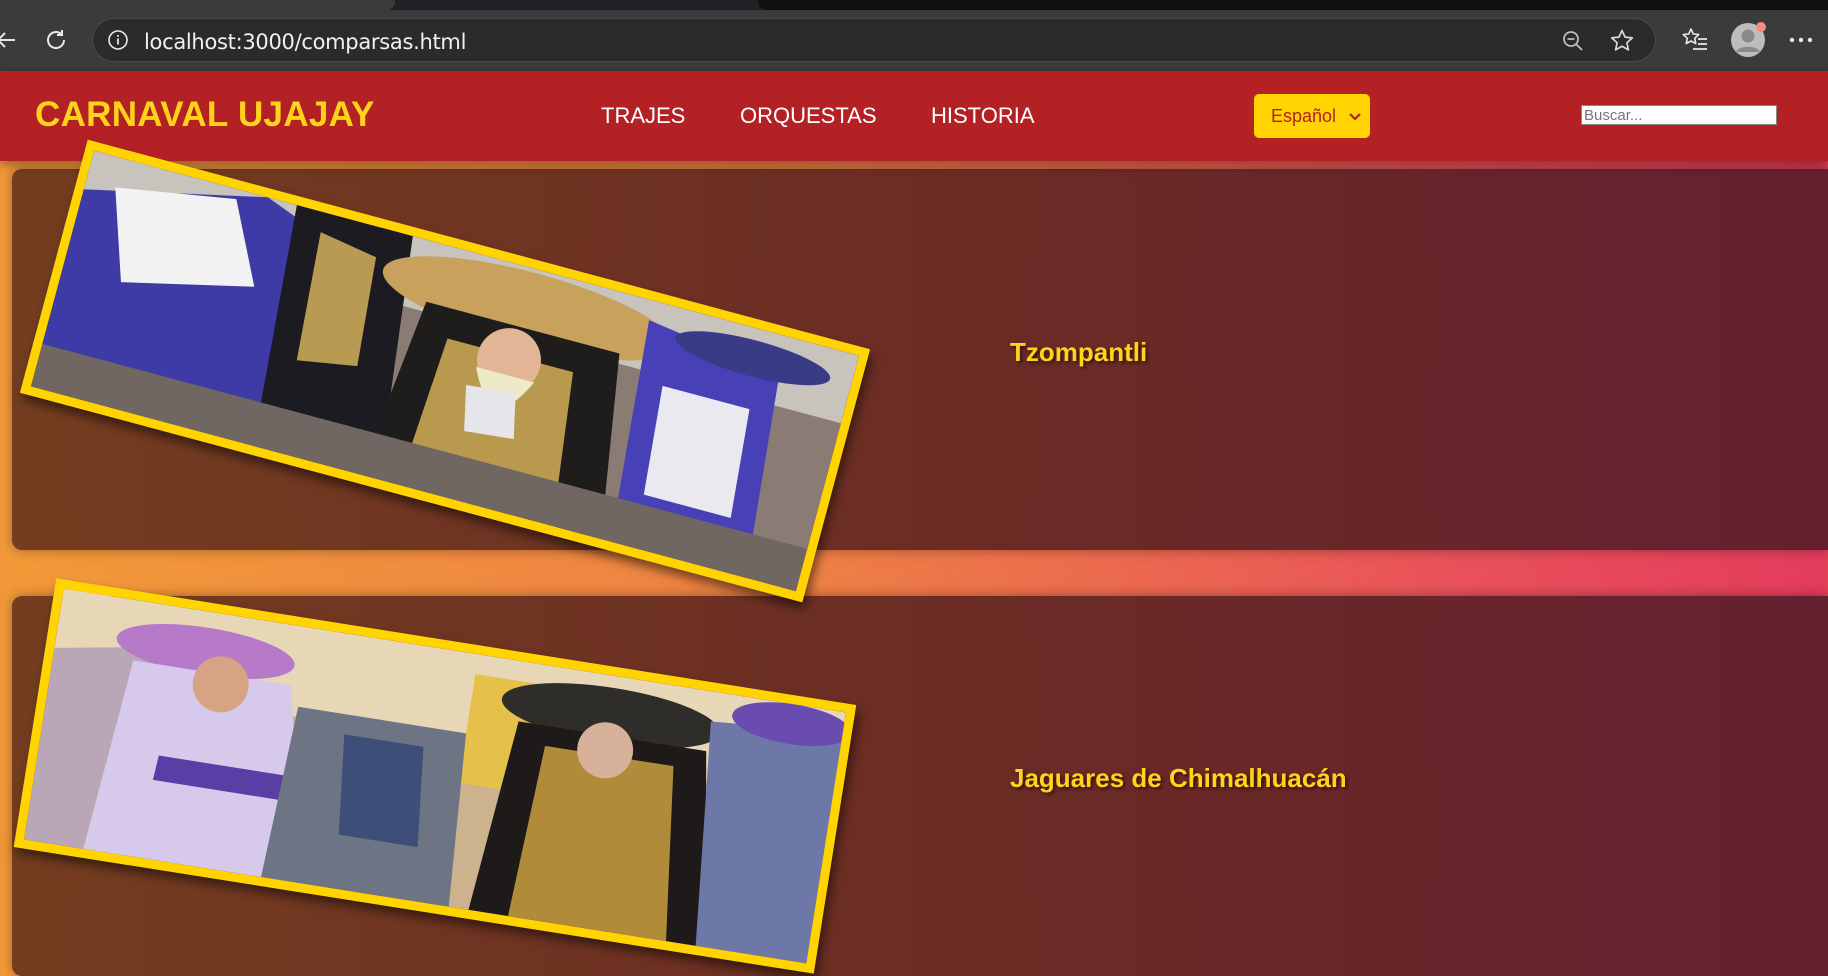 Image resolution: width=1828 pixels, height=976 pixels. What do you see at coordinates (1801, 40) in the screenshot?
I see `more-icon` at bounding box center [1801, 40].